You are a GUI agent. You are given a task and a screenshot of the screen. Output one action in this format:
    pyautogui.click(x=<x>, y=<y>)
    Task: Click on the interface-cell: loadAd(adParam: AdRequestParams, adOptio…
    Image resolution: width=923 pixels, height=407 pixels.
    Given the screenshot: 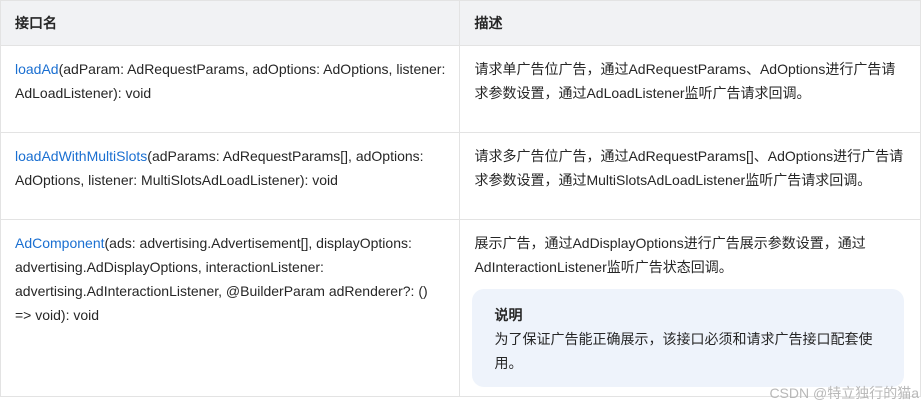 What is the action you would take?
    pyautogui.click(x=230, y=89)
    